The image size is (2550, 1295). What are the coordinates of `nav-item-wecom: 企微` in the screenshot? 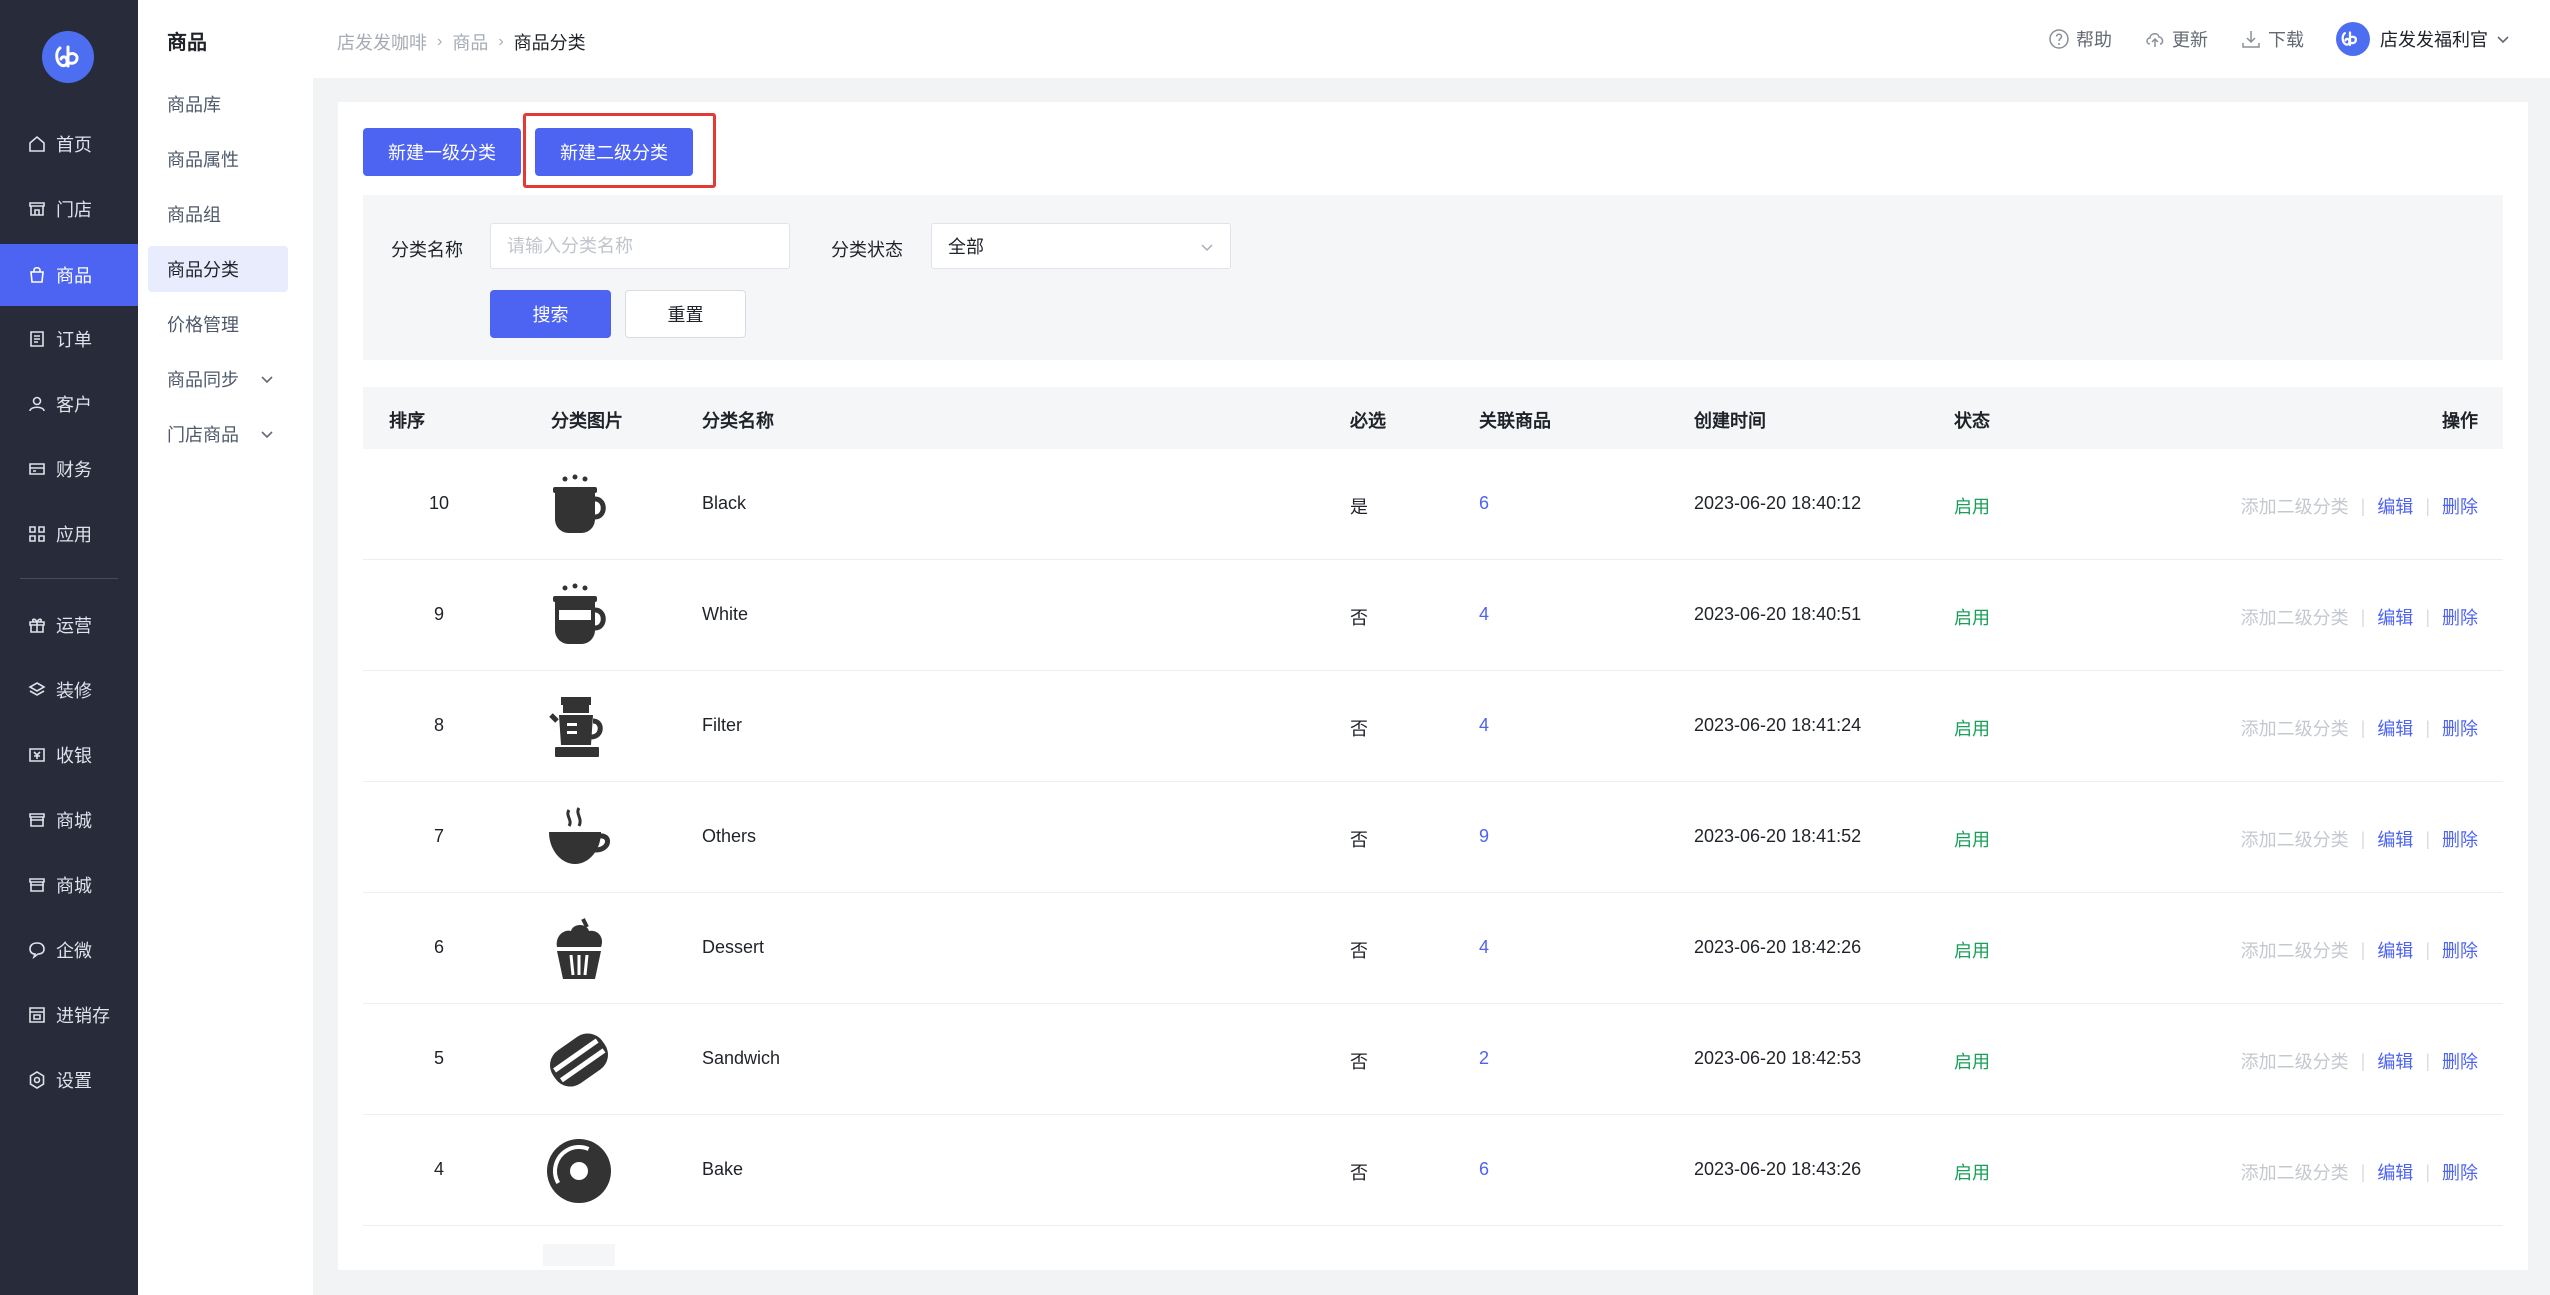 It's located at (69, 950).